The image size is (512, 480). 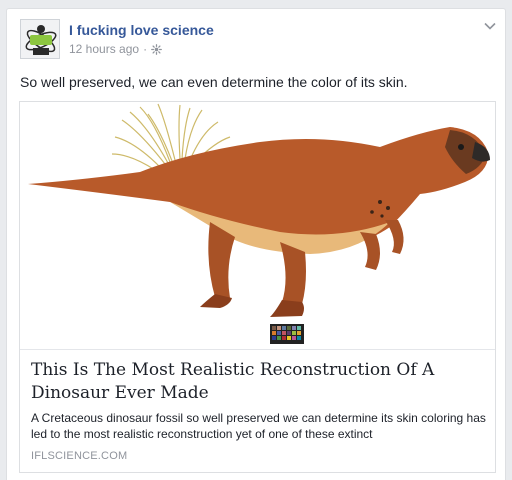 What do you see at coordinates (156, 49) in the screenshot?
I see `globe-icon` at bounding box center [156, 49].